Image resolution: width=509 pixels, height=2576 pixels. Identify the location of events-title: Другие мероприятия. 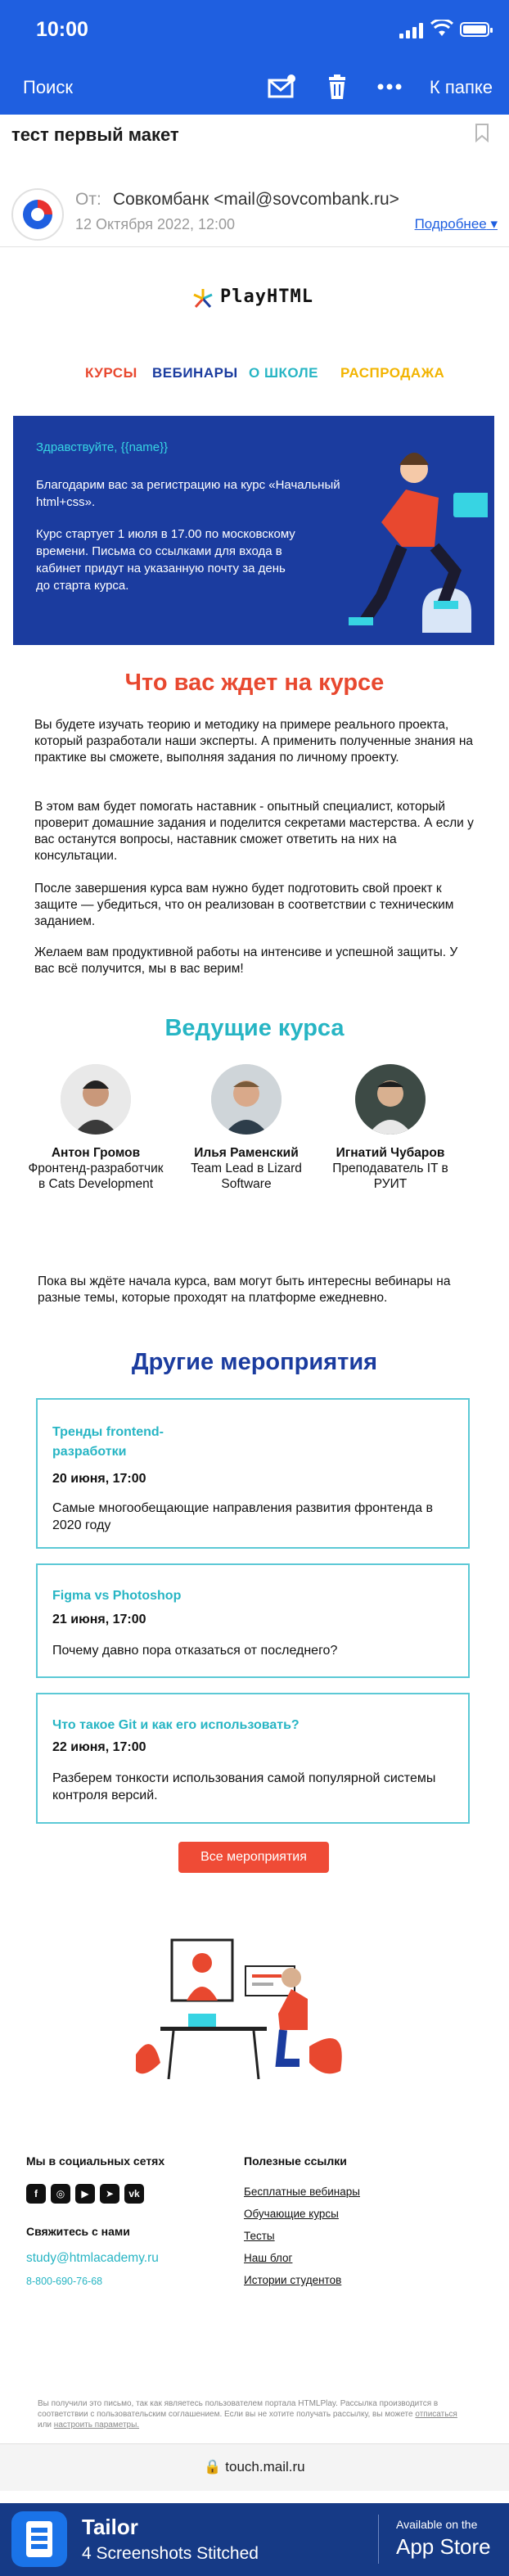
(254, 1362).